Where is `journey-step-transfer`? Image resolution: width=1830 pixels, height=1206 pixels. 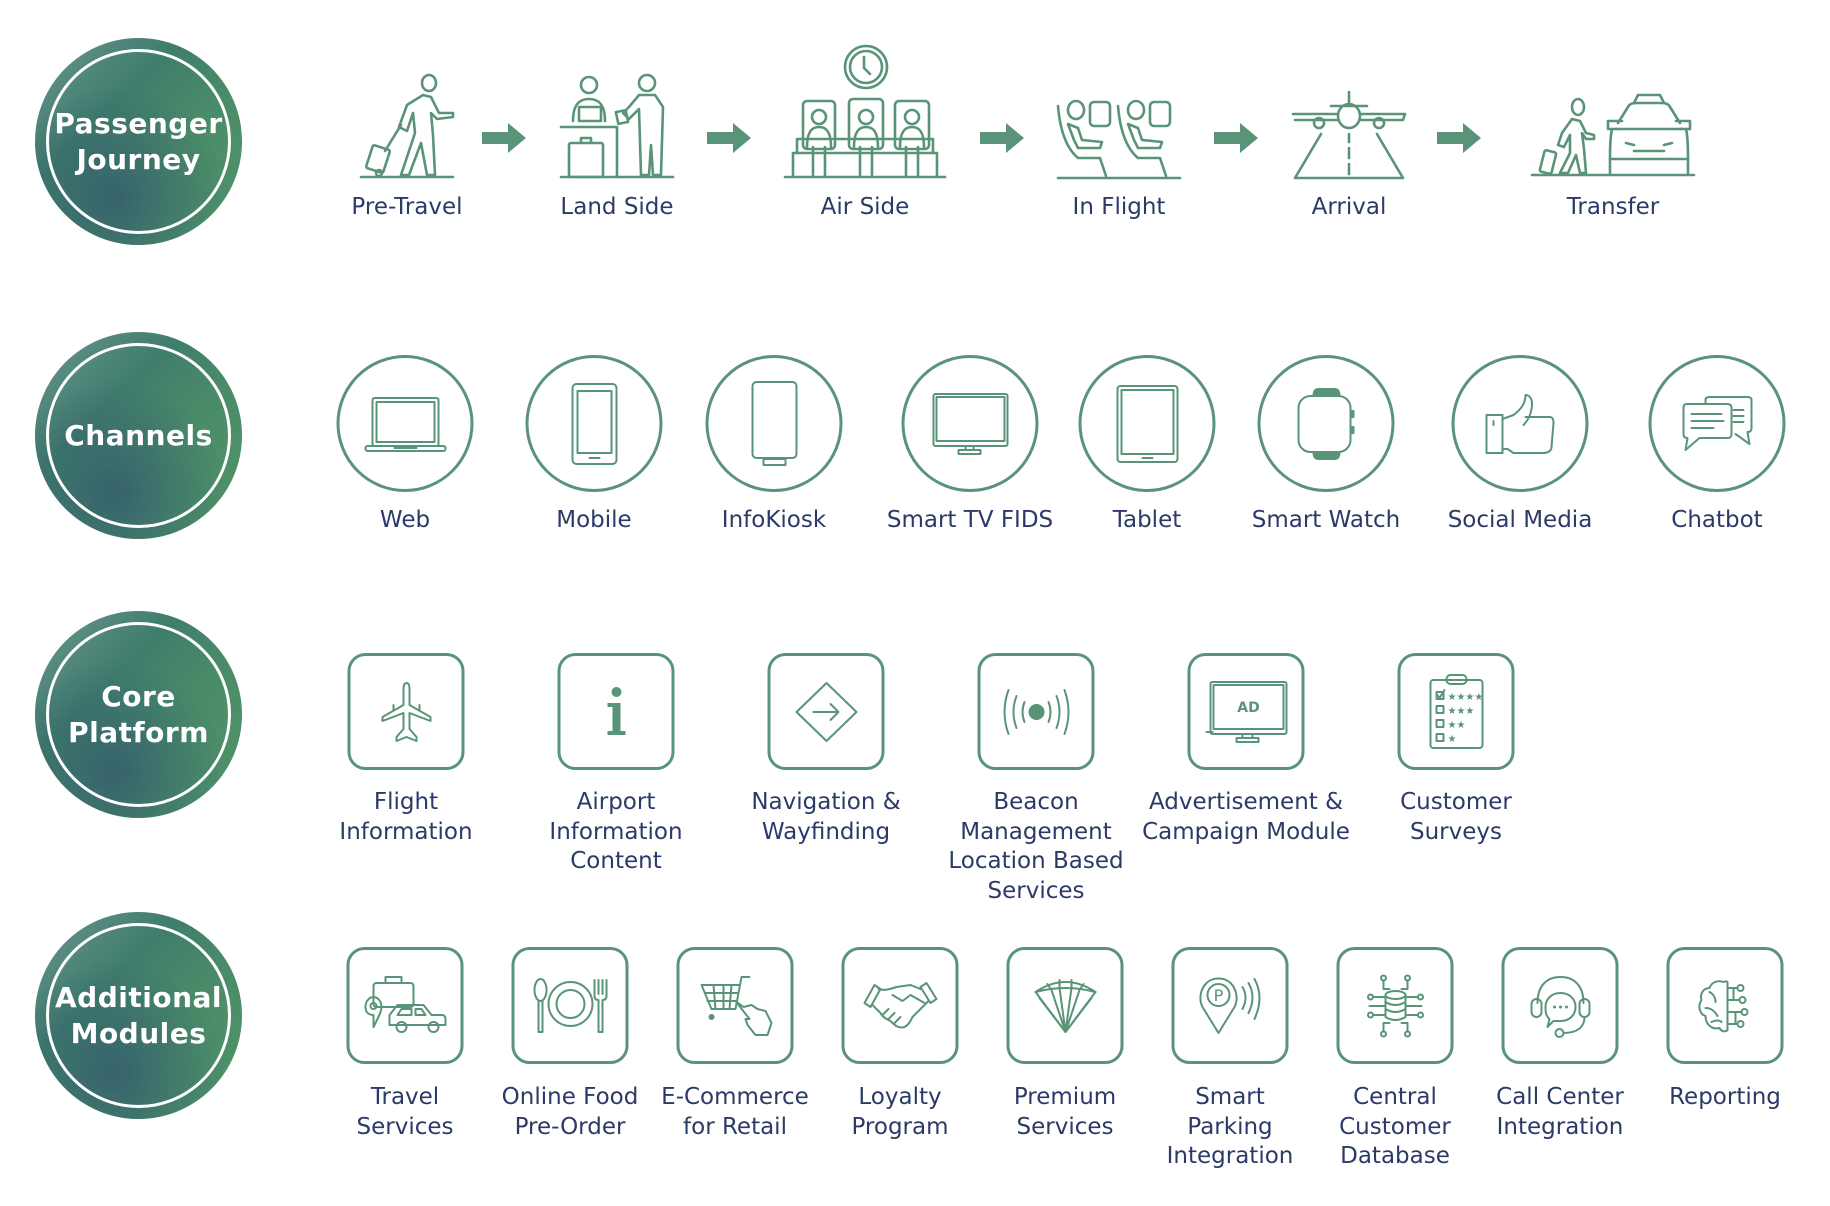
journey-step-transfer is located at coordinates (1613, 137).